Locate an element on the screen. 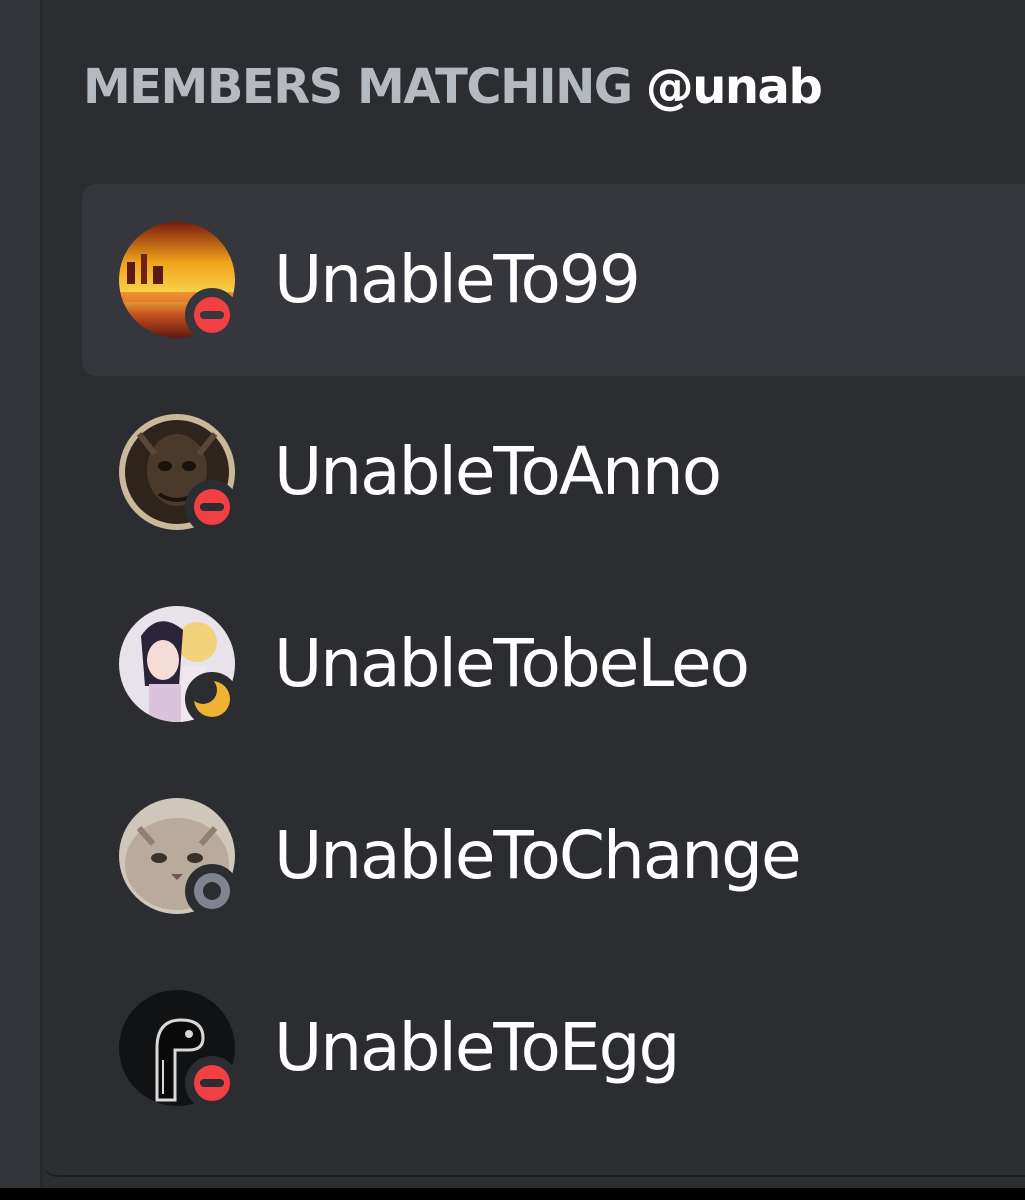 This screenshot has width=1025, height=1200. autocomplete-header: MEMBERS MATCHING @unab is located at coordinates (453, 87).